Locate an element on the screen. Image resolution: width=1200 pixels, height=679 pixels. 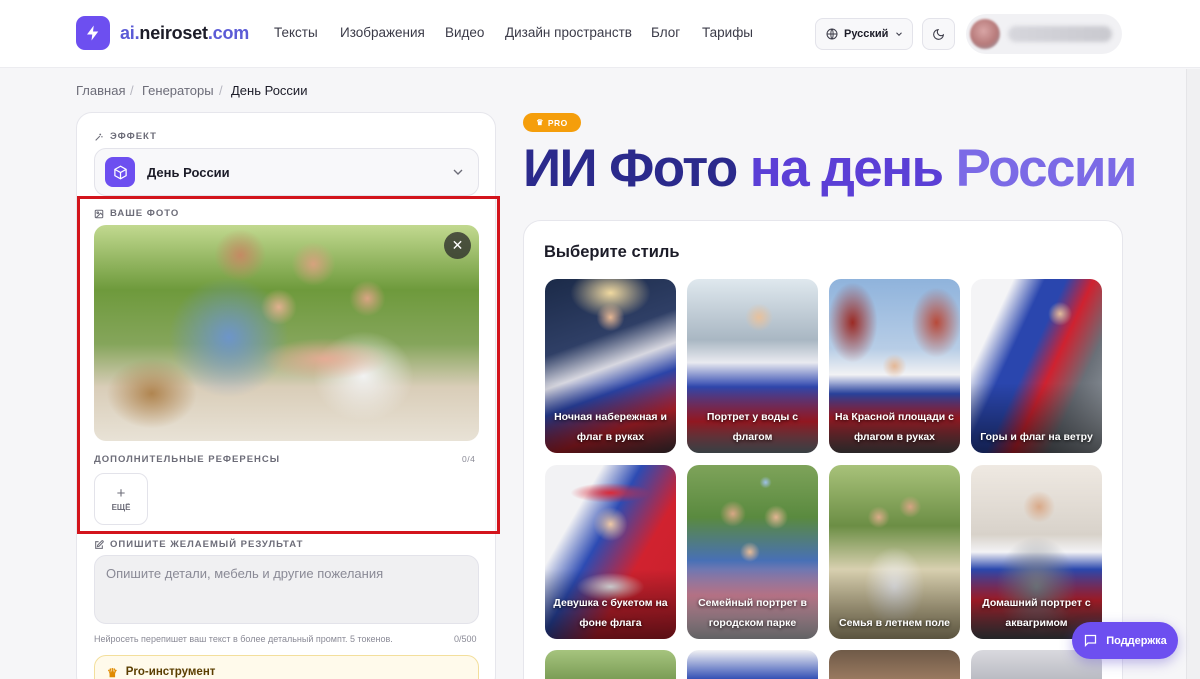
style-card-summer-field: Семья в летнем поле is located at coordinates (894, 552).